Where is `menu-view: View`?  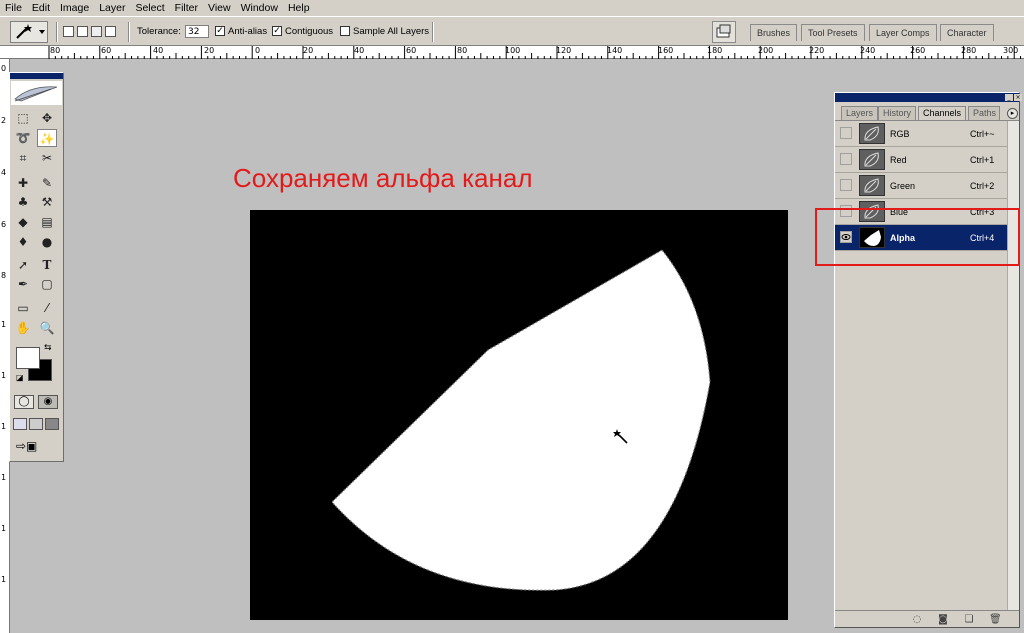
menu-view: View is located at coordinates (219, 8).